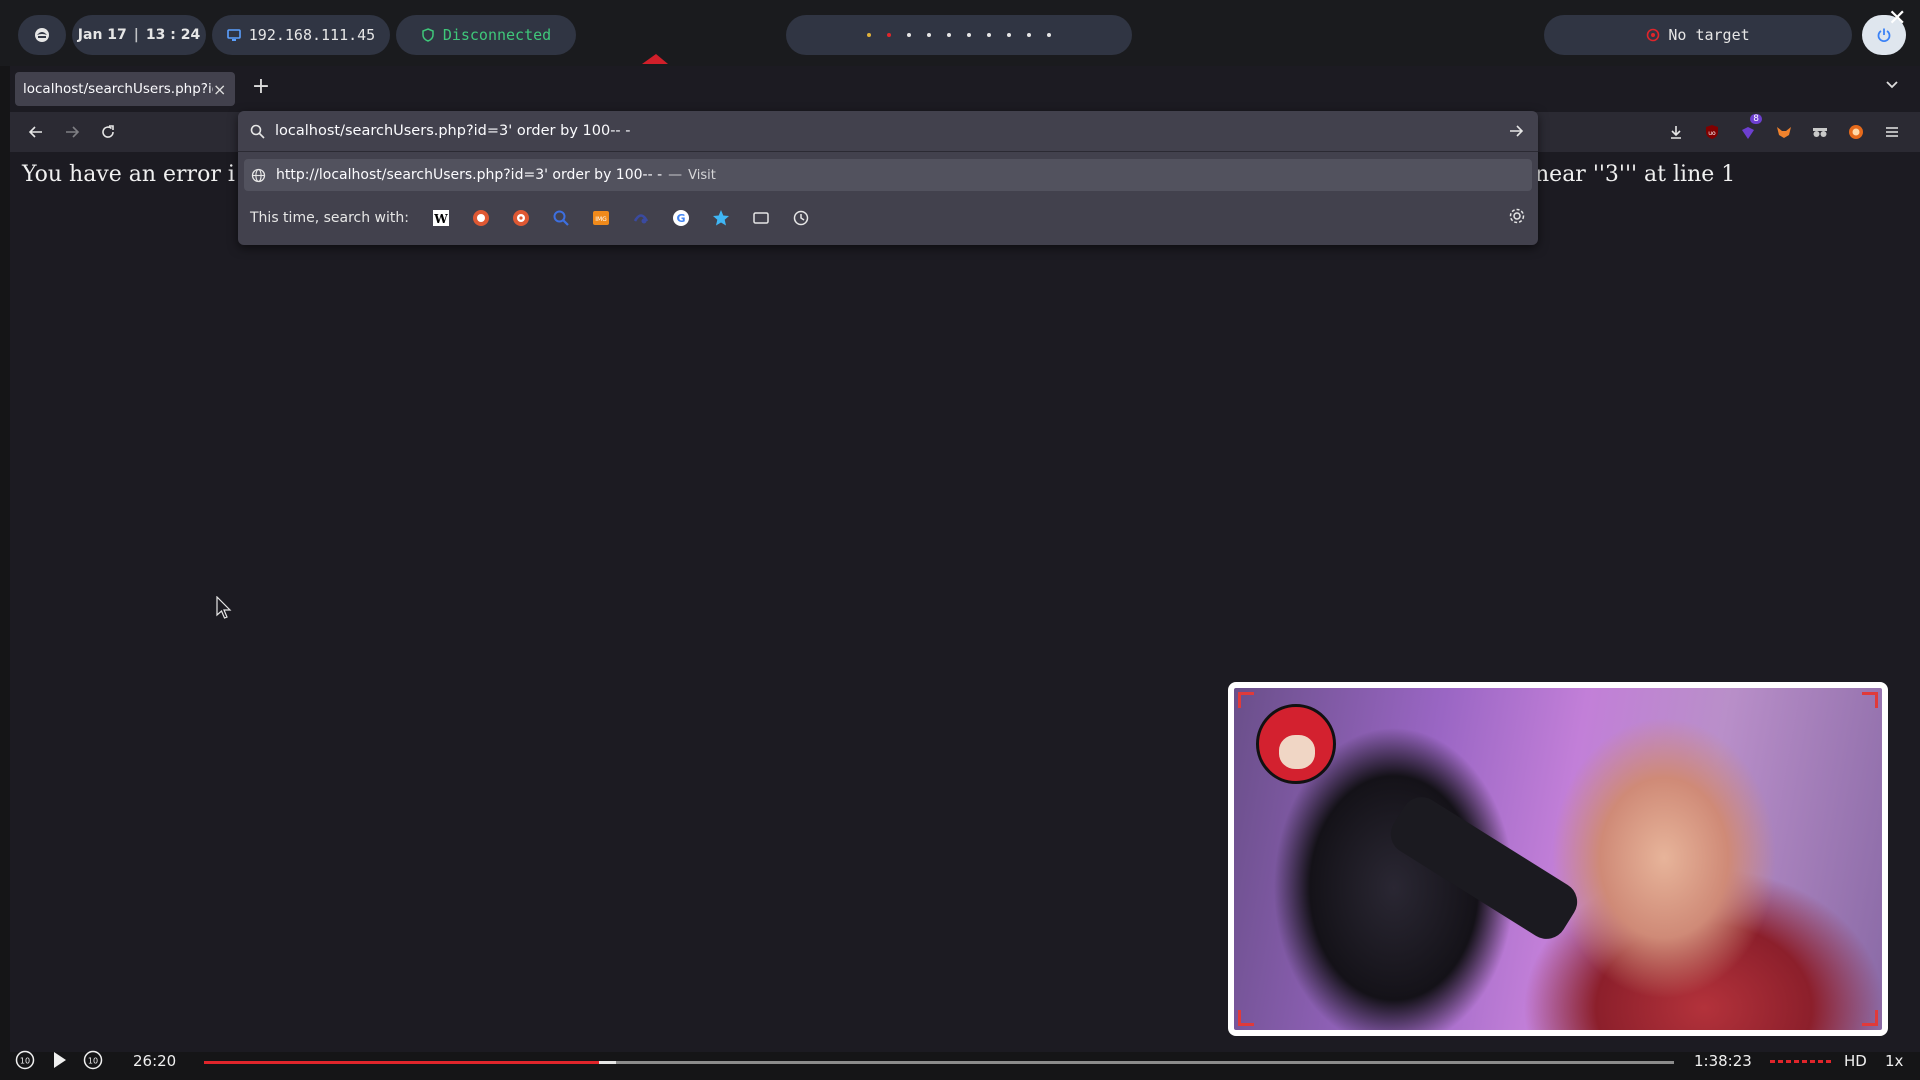  I want to click on magnifier-search-icon, so click(561, 218).